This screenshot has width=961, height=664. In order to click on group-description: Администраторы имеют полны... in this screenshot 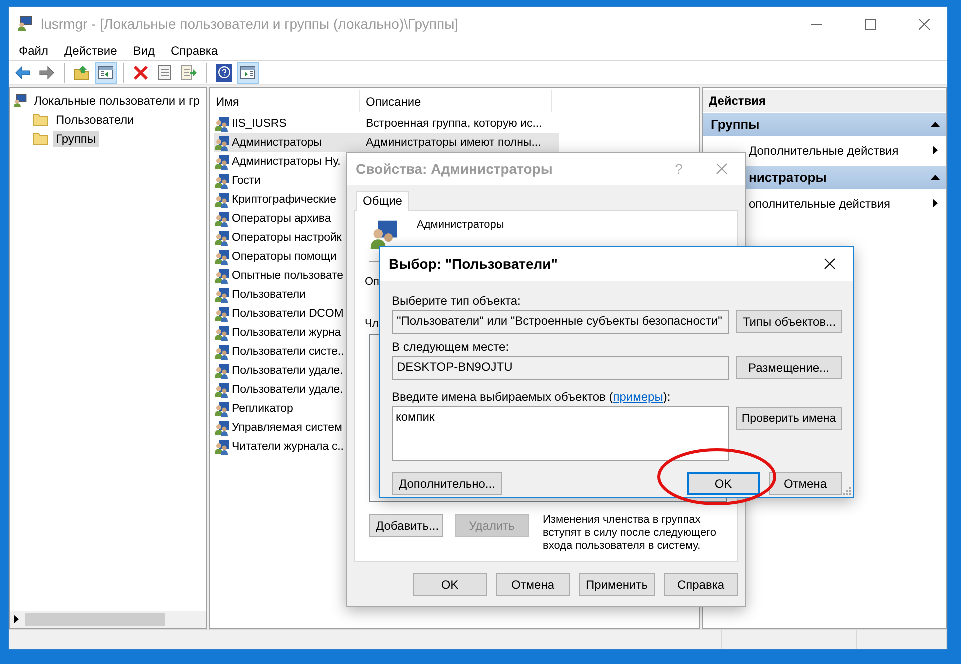, I will do `click(453, 142)`.